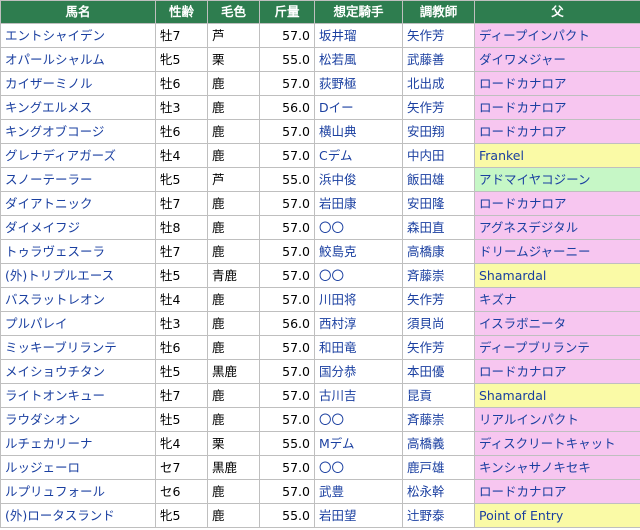 Image resolution: width=640 pixels, height=530 pixels. I want to click on trainer-link: 北出成, so click(426, 83).